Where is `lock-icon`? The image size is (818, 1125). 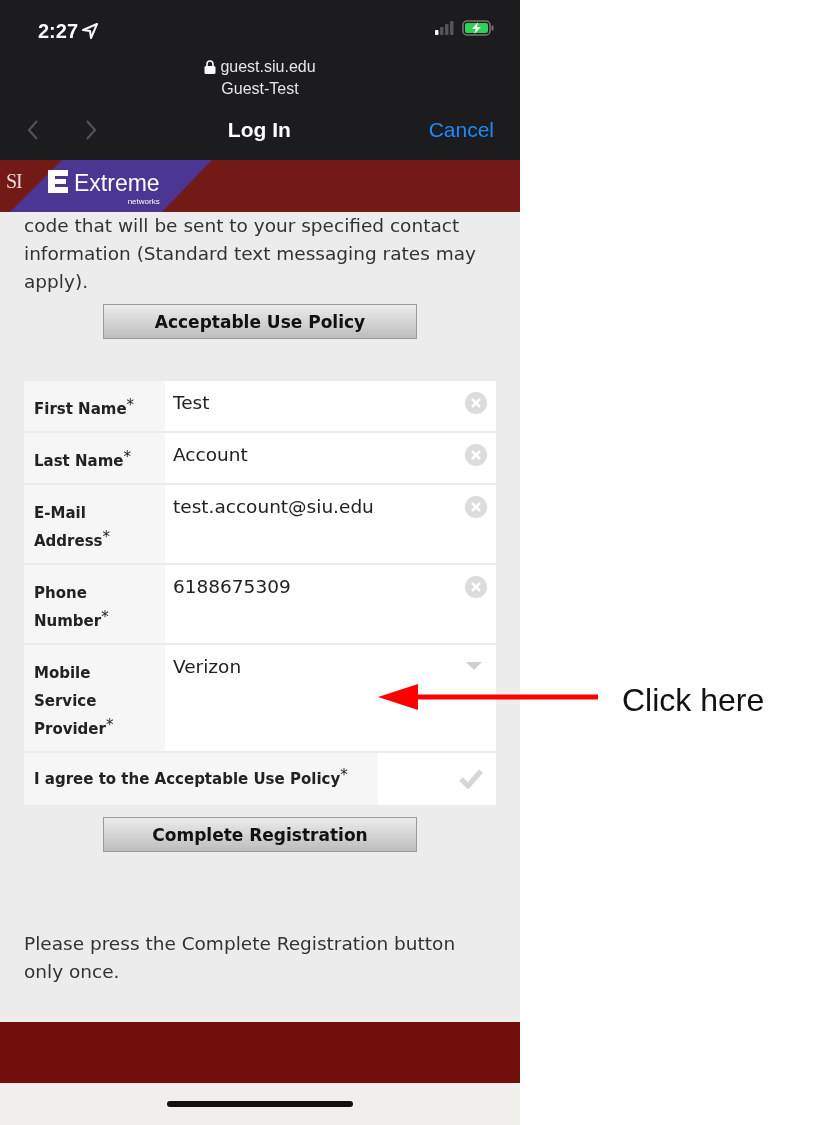 lock-icon is located at coordinates (210, 67).